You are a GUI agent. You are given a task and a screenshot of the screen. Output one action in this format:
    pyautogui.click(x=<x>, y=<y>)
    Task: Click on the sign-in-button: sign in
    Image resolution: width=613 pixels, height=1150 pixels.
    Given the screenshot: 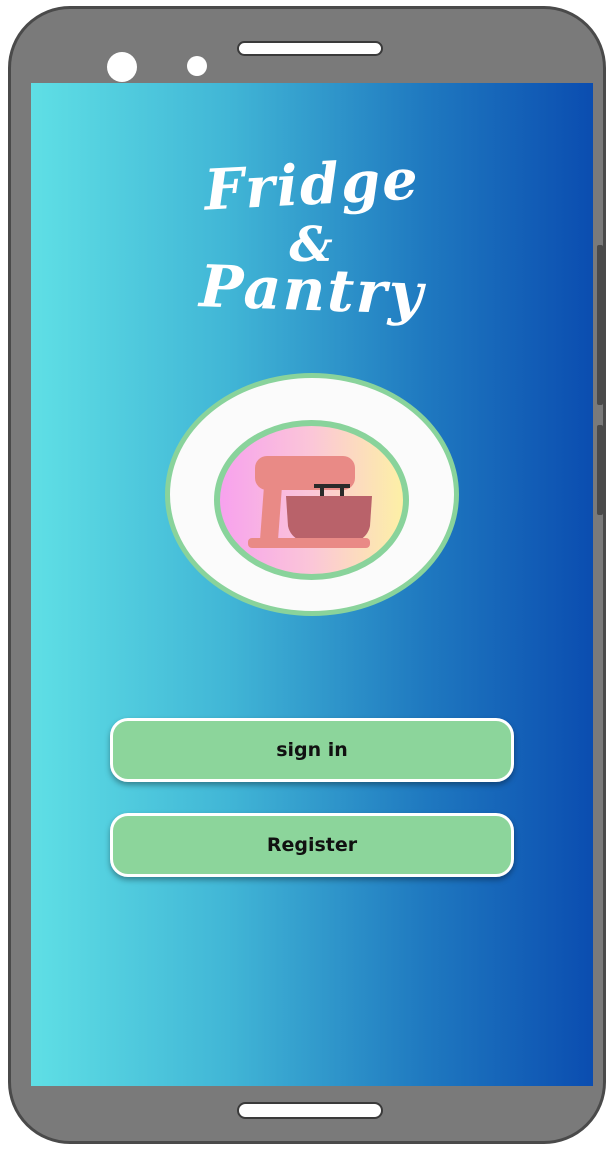 What is the action you would take?
    pyautogui.click(x=312, y=750)
    